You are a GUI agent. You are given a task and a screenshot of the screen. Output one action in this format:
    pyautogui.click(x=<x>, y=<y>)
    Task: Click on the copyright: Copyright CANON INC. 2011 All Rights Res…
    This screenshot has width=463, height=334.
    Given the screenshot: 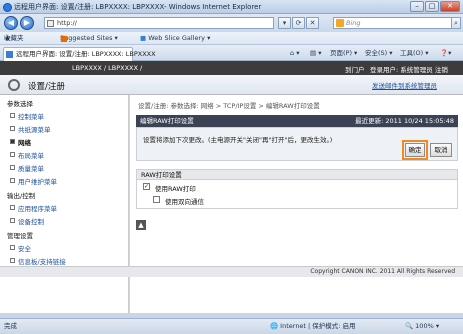 What is the action you would take?
    pyautogui.click(x=382, y=271)
    